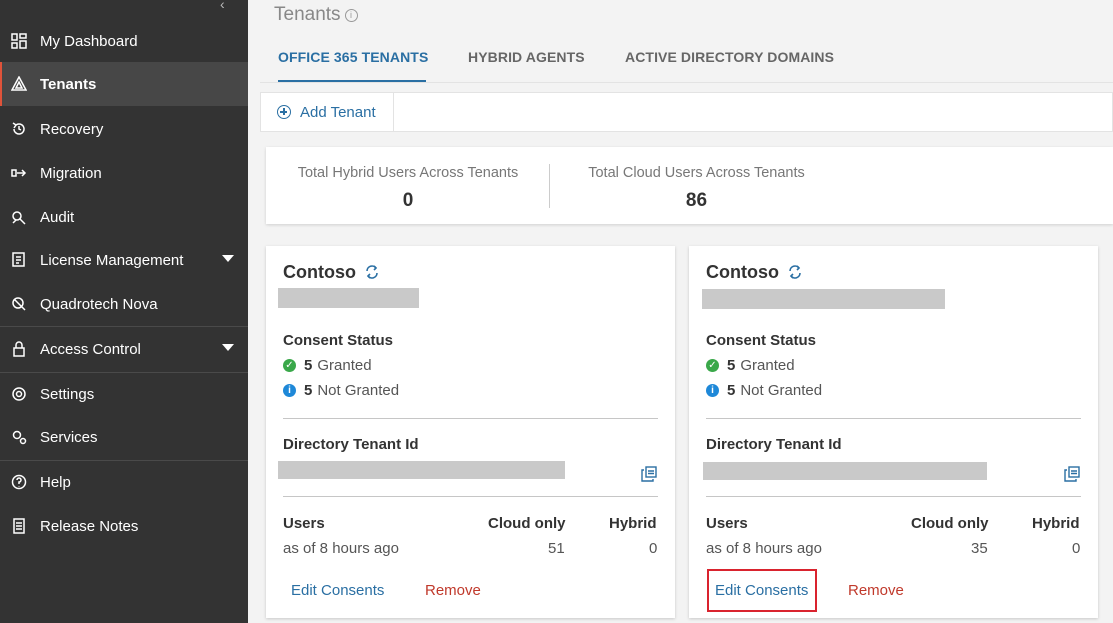  I want to click on sidebar-item-label: Services, so click(69, 437).